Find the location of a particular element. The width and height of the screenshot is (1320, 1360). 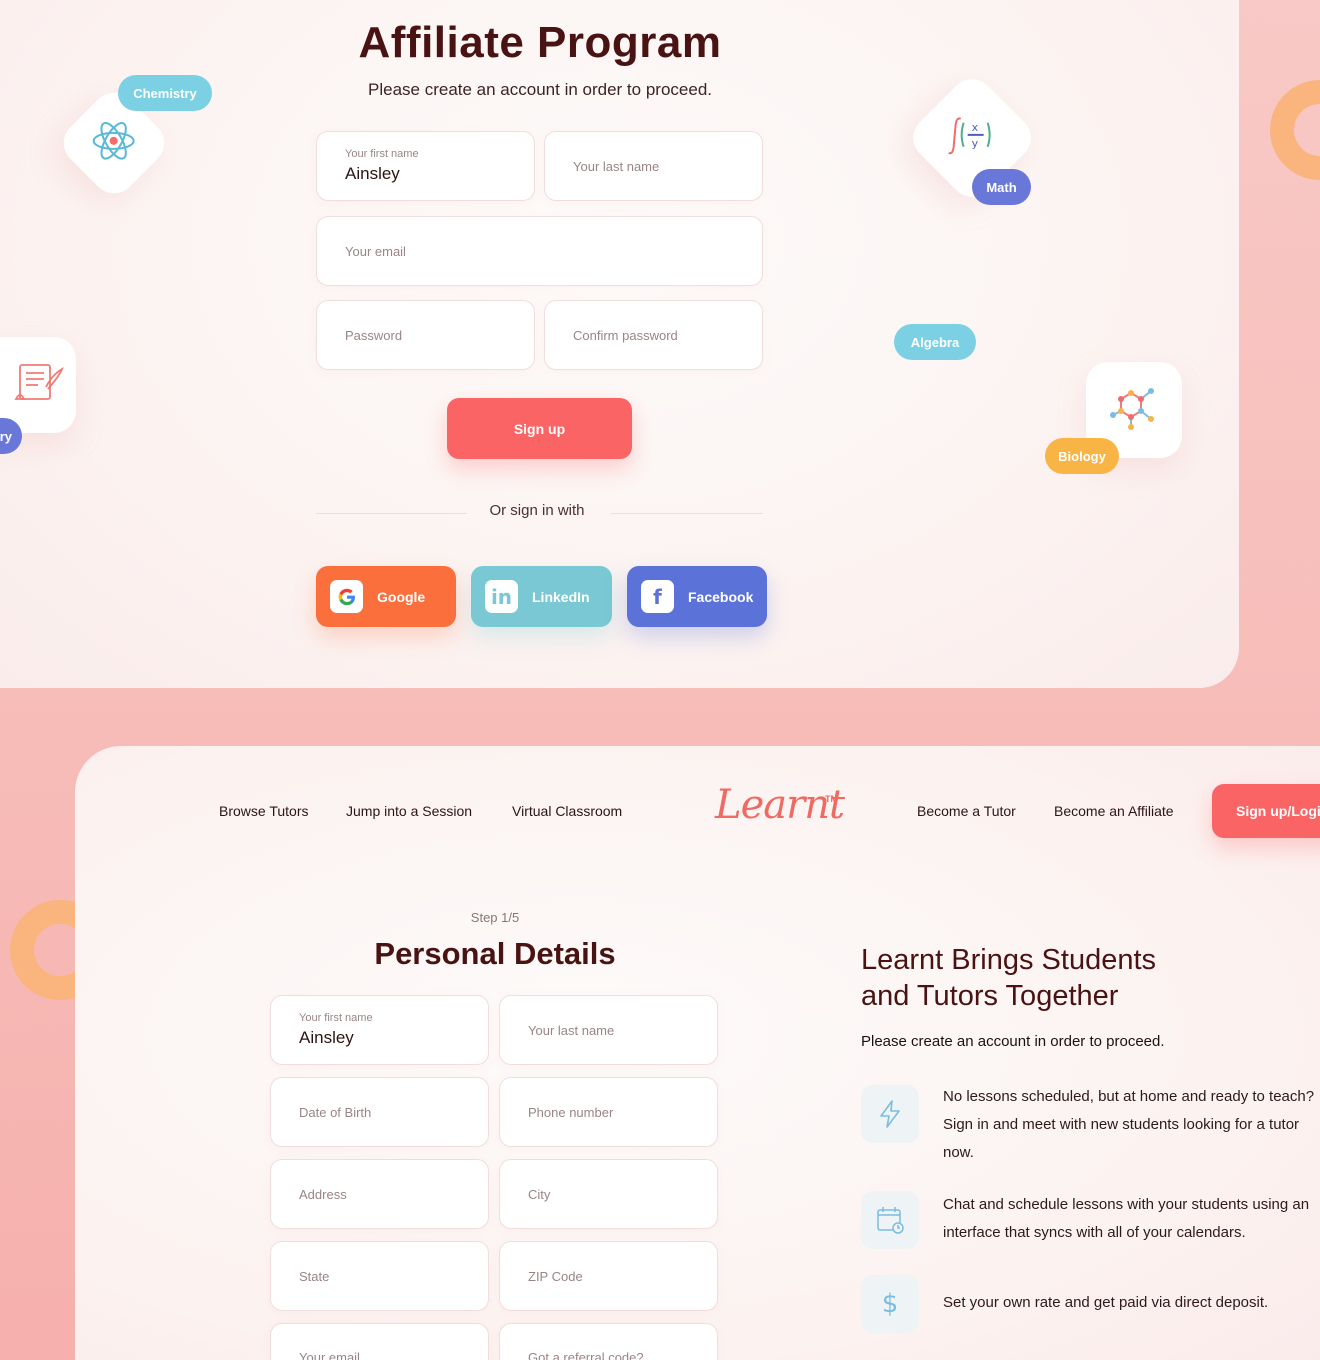

lightning-icon is located at coordinates (890, 1114).